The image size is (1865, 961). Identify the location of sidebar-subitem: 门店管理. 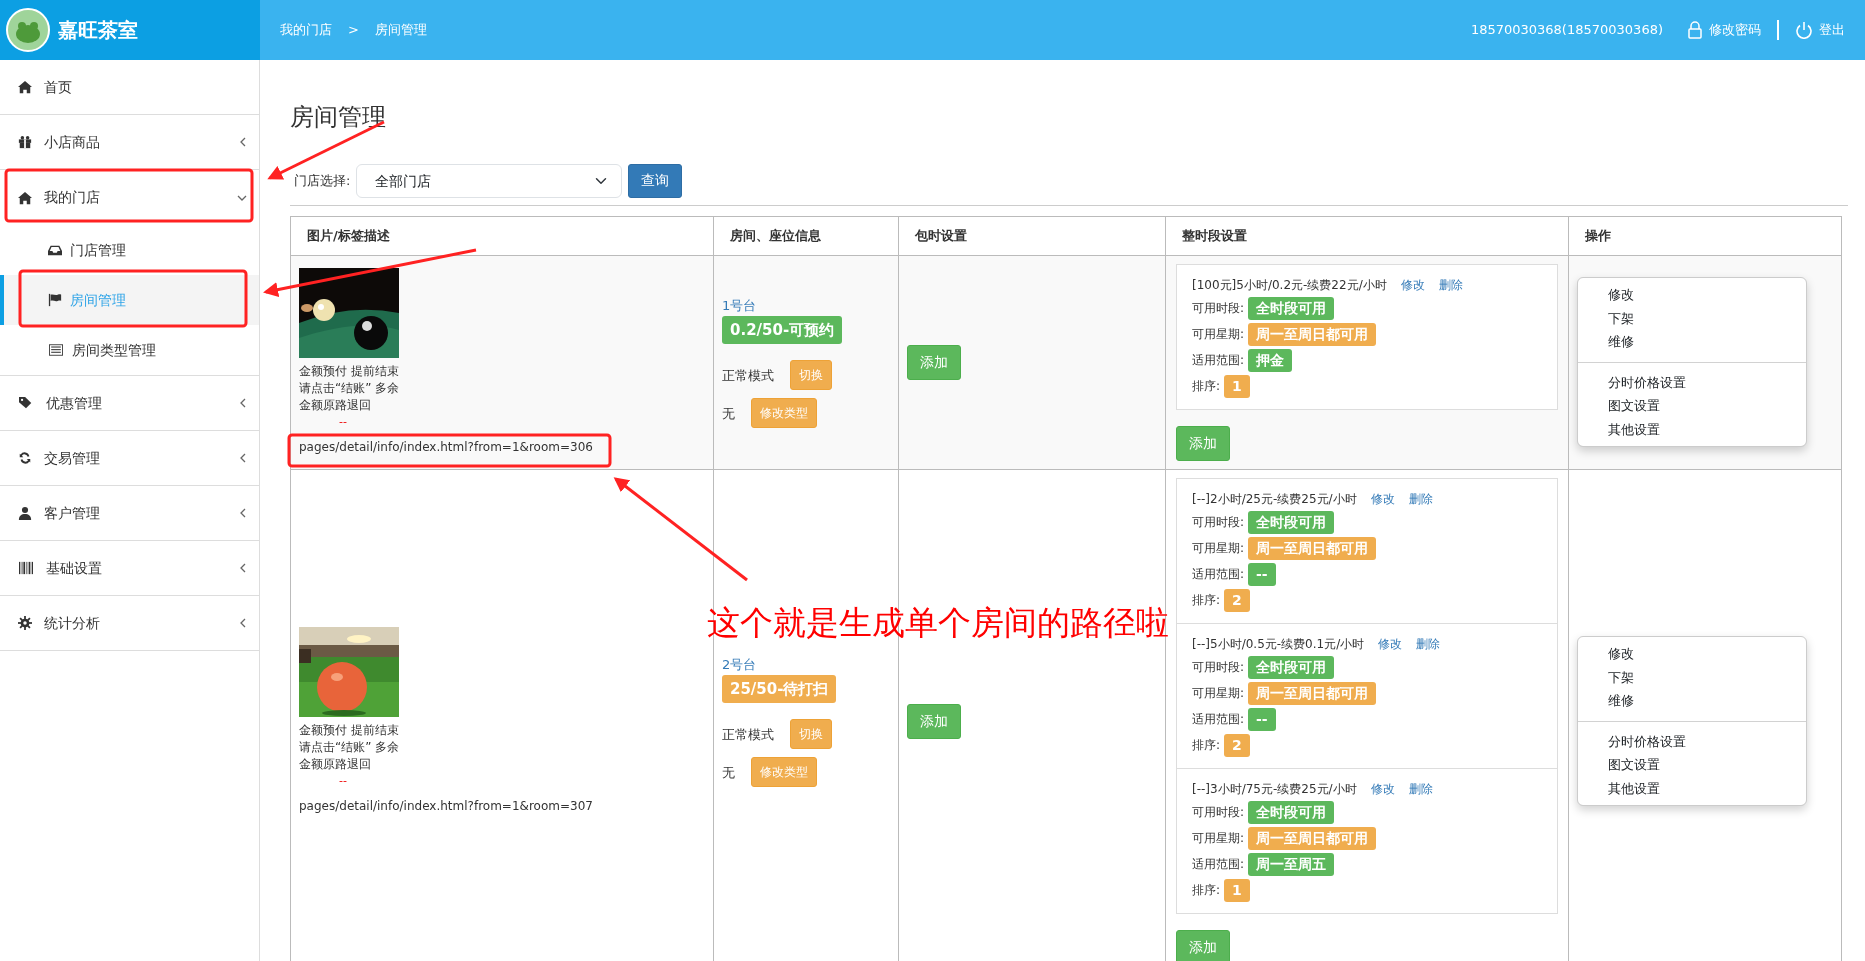
(129, 250).